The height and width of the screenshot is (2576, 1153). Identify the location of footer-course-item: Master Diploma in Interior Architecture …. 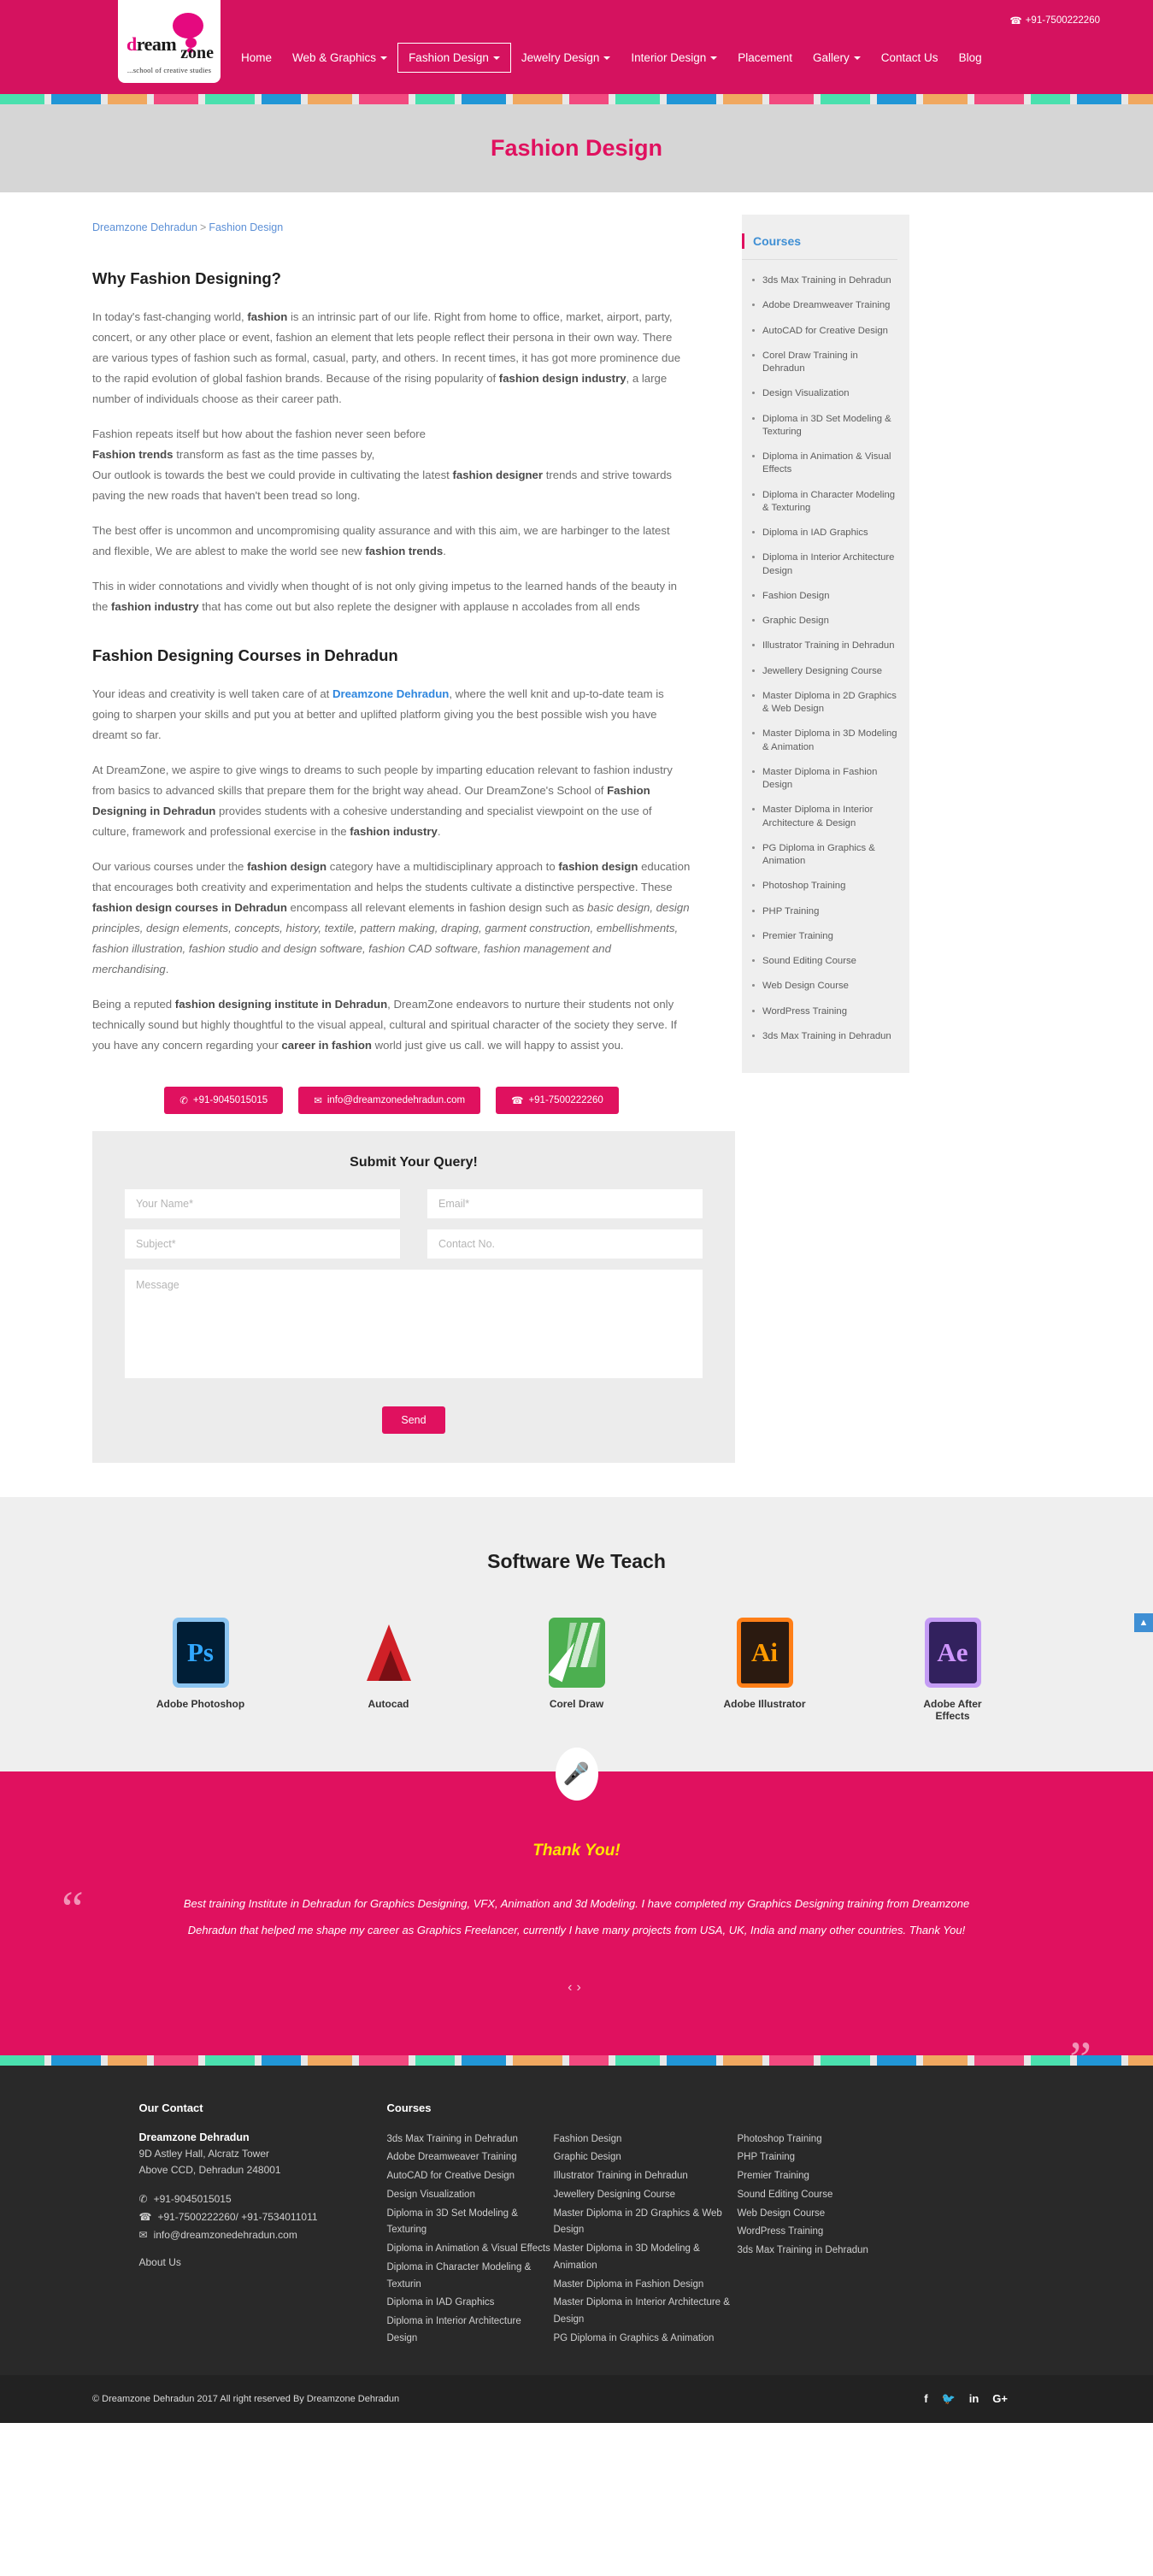
(646, 2313).